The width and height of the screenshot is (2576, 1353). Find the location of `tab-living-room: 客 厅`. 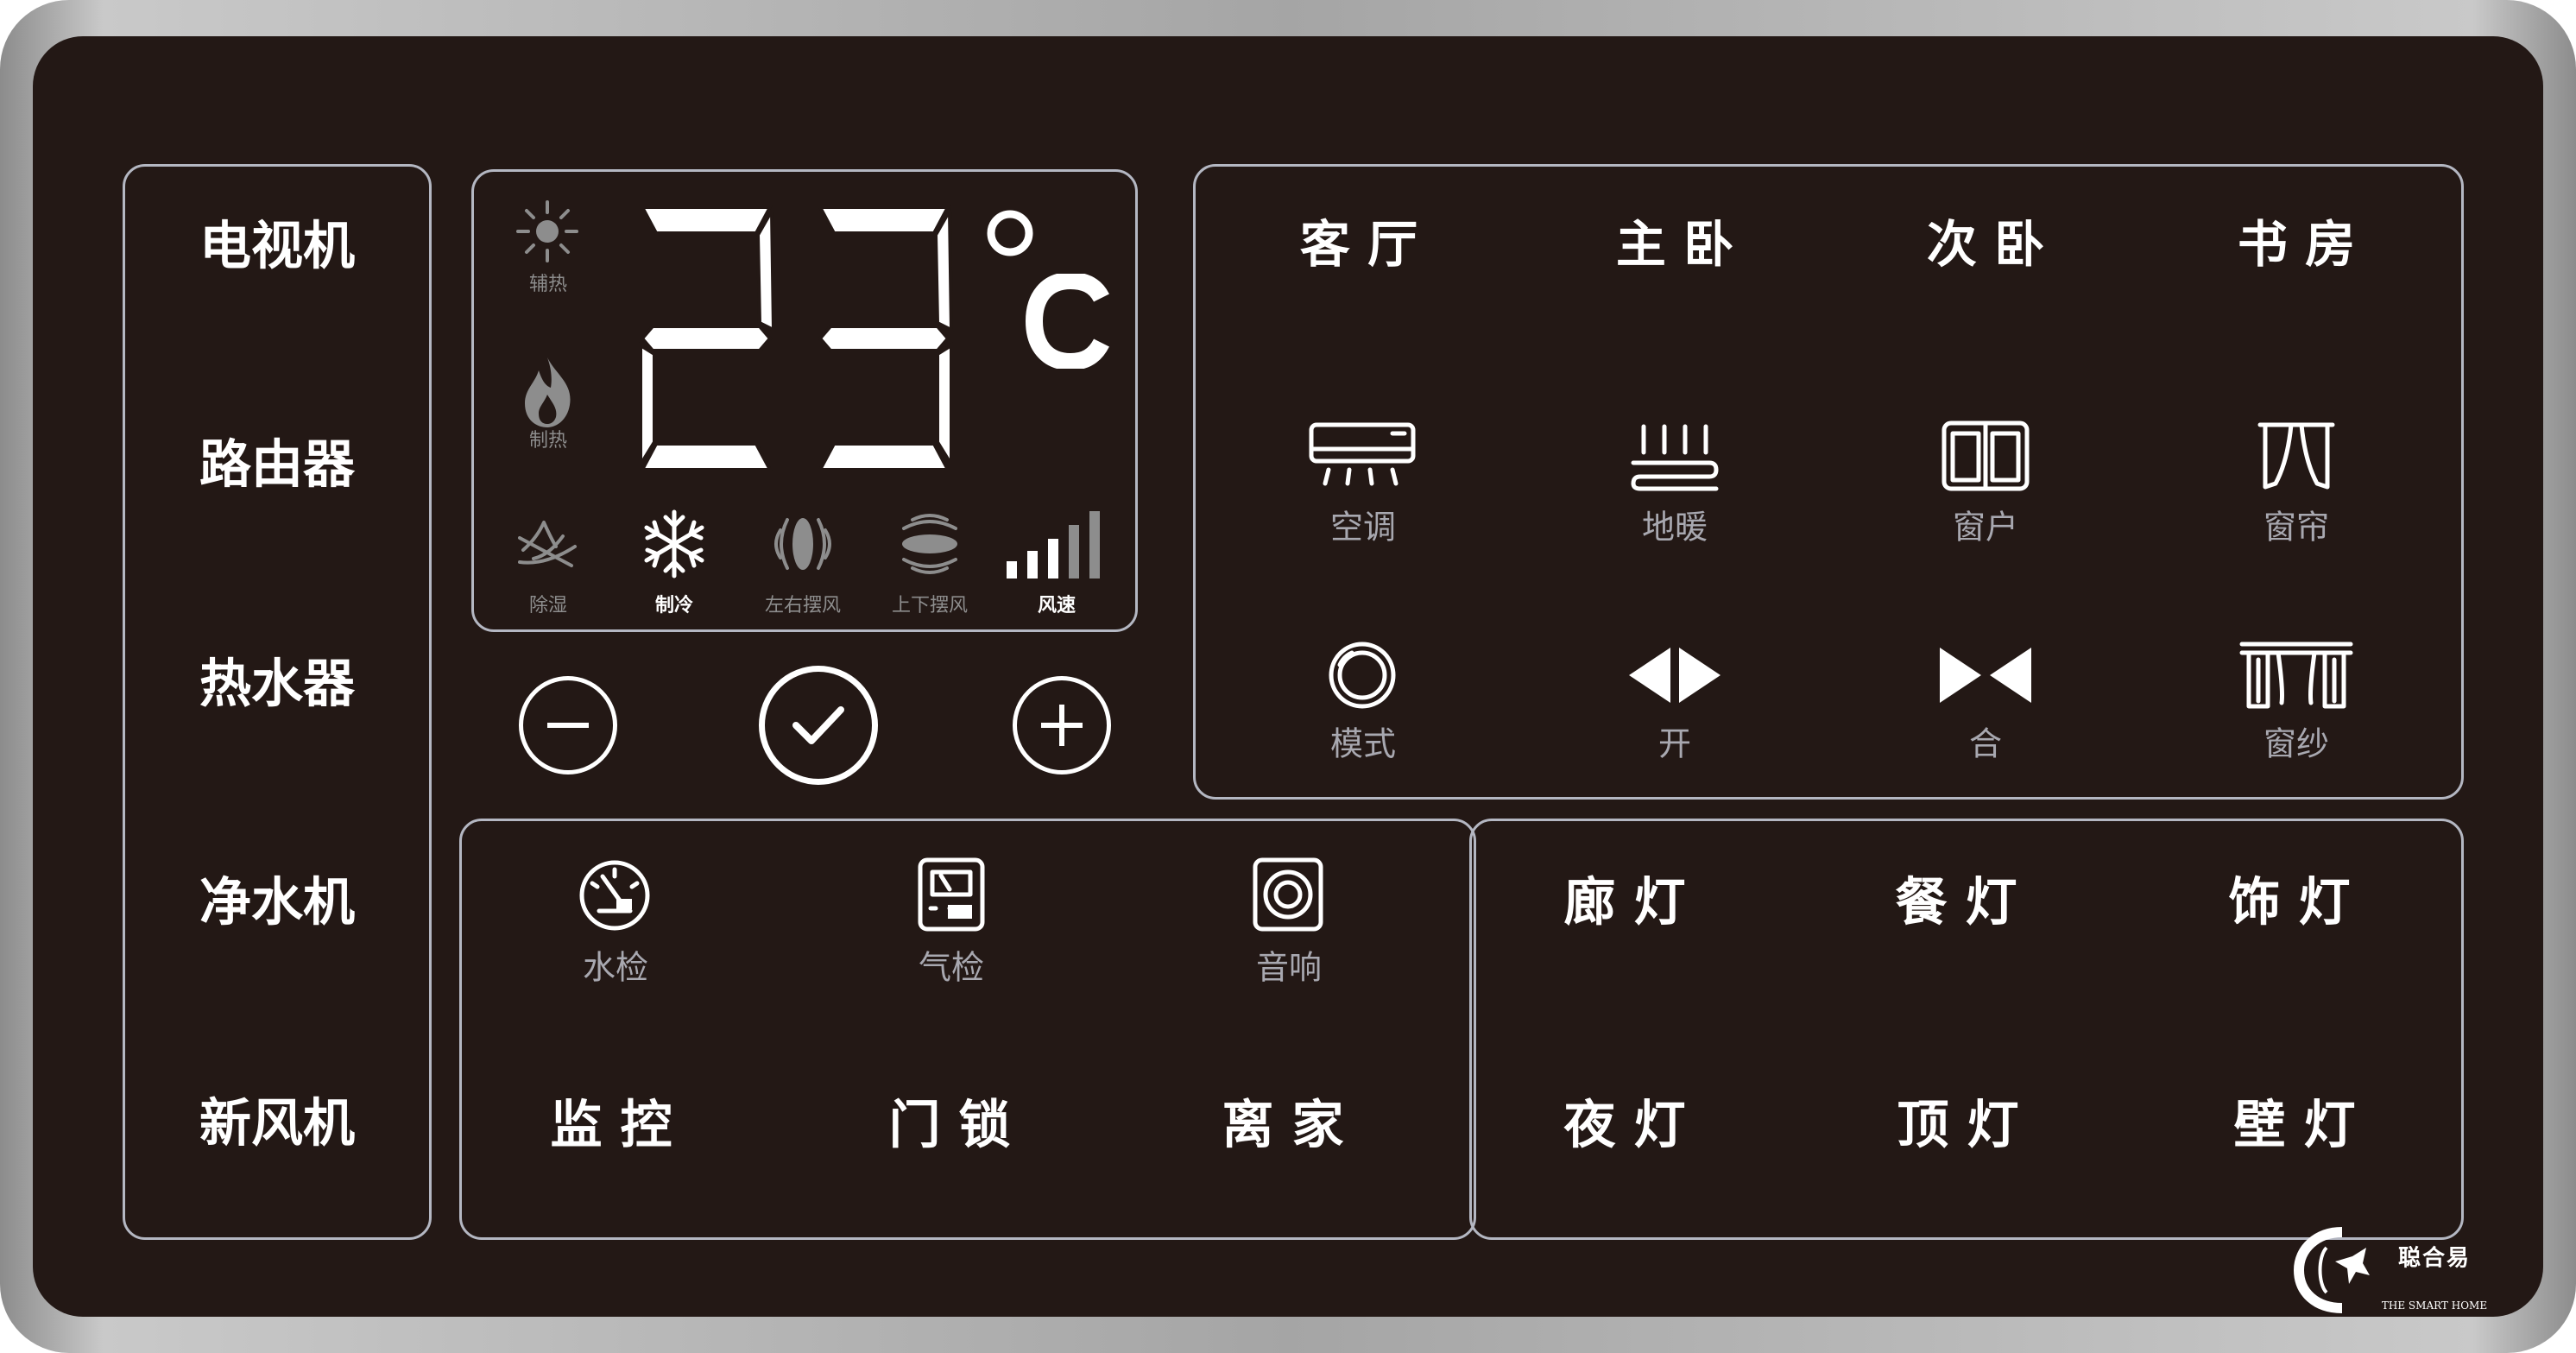

tab-living-room: 客 厅 is located at coordinates (1358, 240).